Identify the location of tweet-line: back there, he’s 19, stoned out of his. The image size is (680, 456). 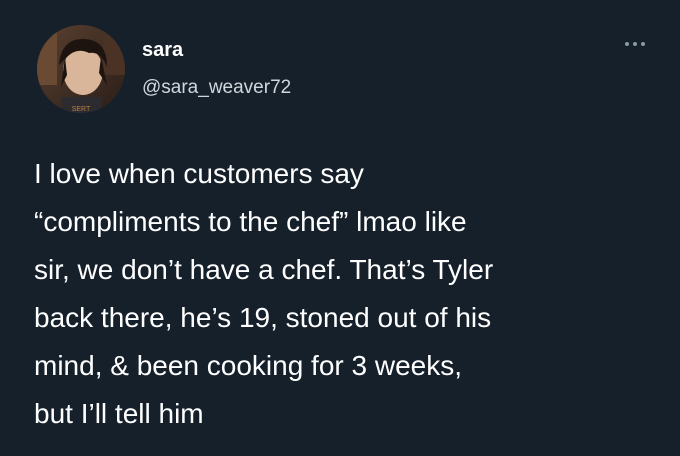
(263, 317).